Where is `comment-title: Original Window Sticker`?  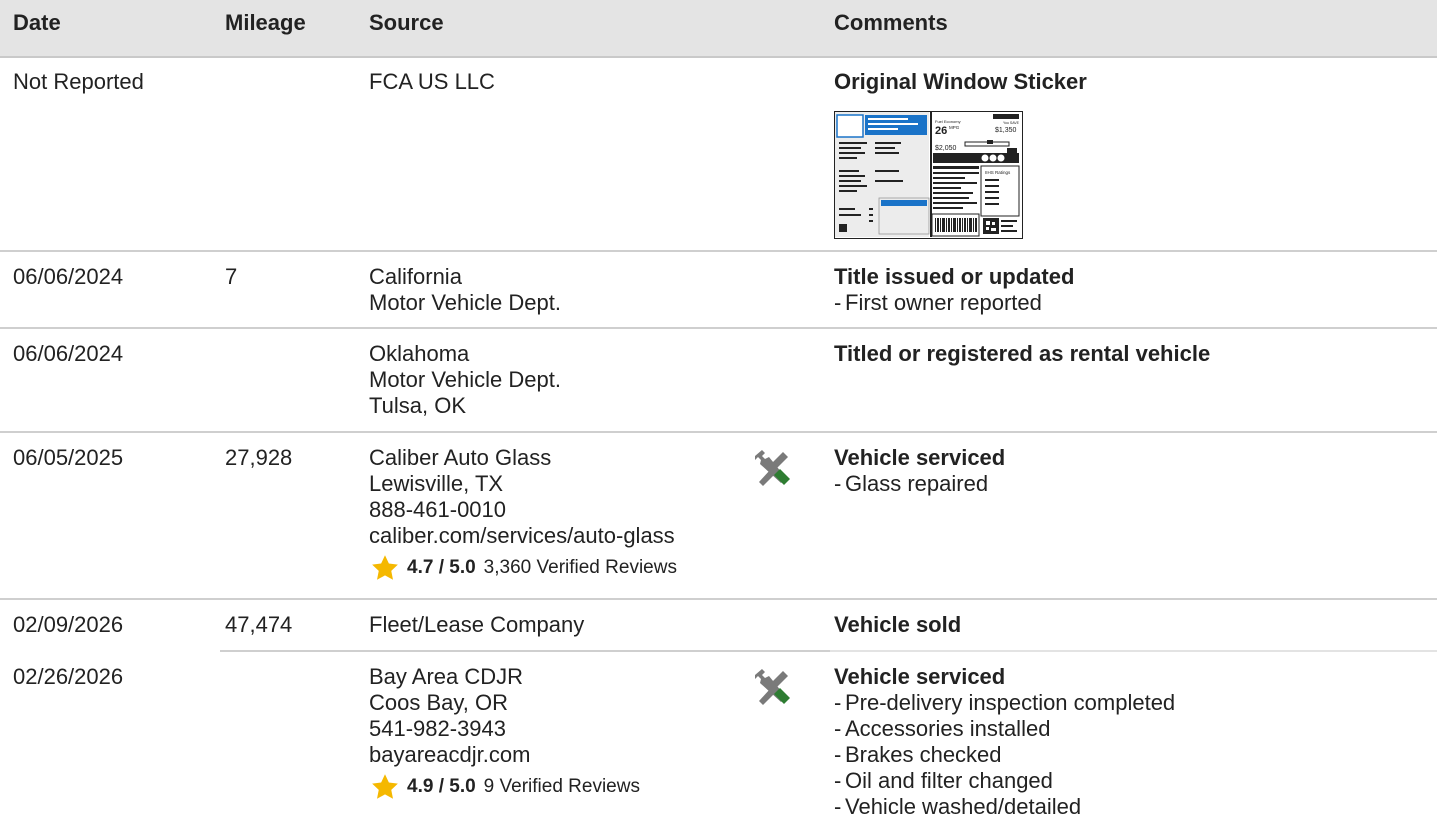
comment-title: Original Window Sticker is located at coordinates (960, 81).